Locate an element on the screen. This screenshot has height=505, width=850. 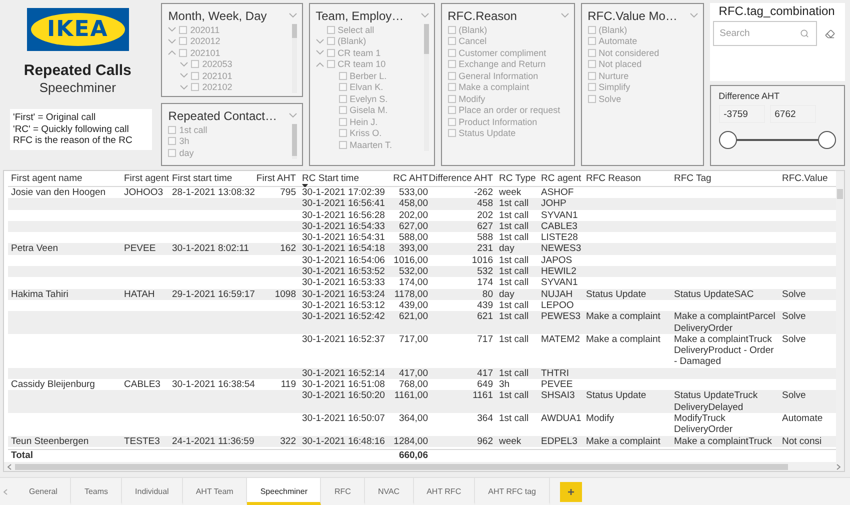
slicer-item: Customer compliment is located at coordinates (502, 53).